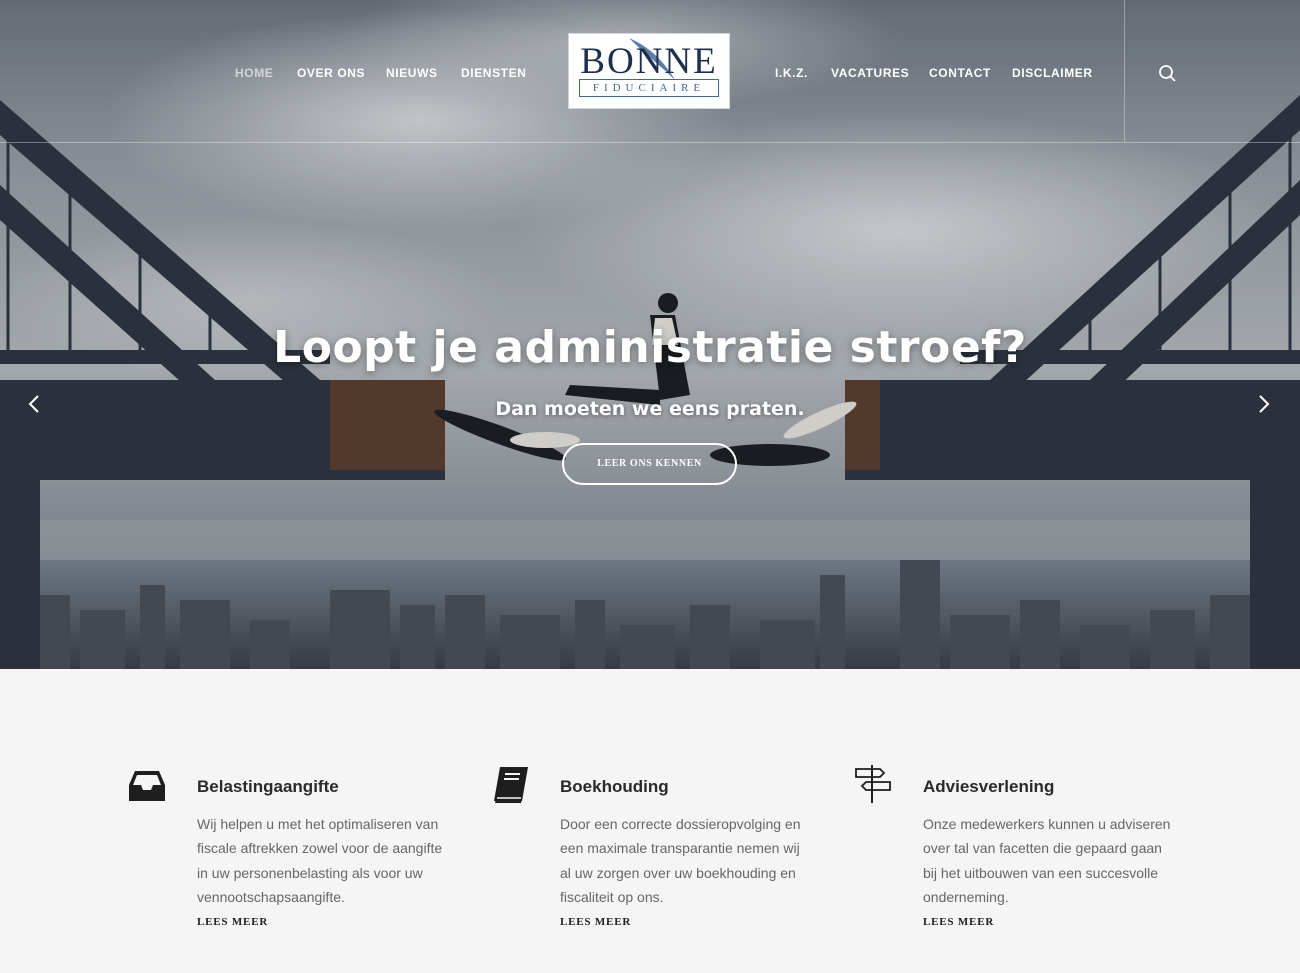  Describe the element at coordinates (873, 784) in the screenshot. I see `signpost-icon` at that location.